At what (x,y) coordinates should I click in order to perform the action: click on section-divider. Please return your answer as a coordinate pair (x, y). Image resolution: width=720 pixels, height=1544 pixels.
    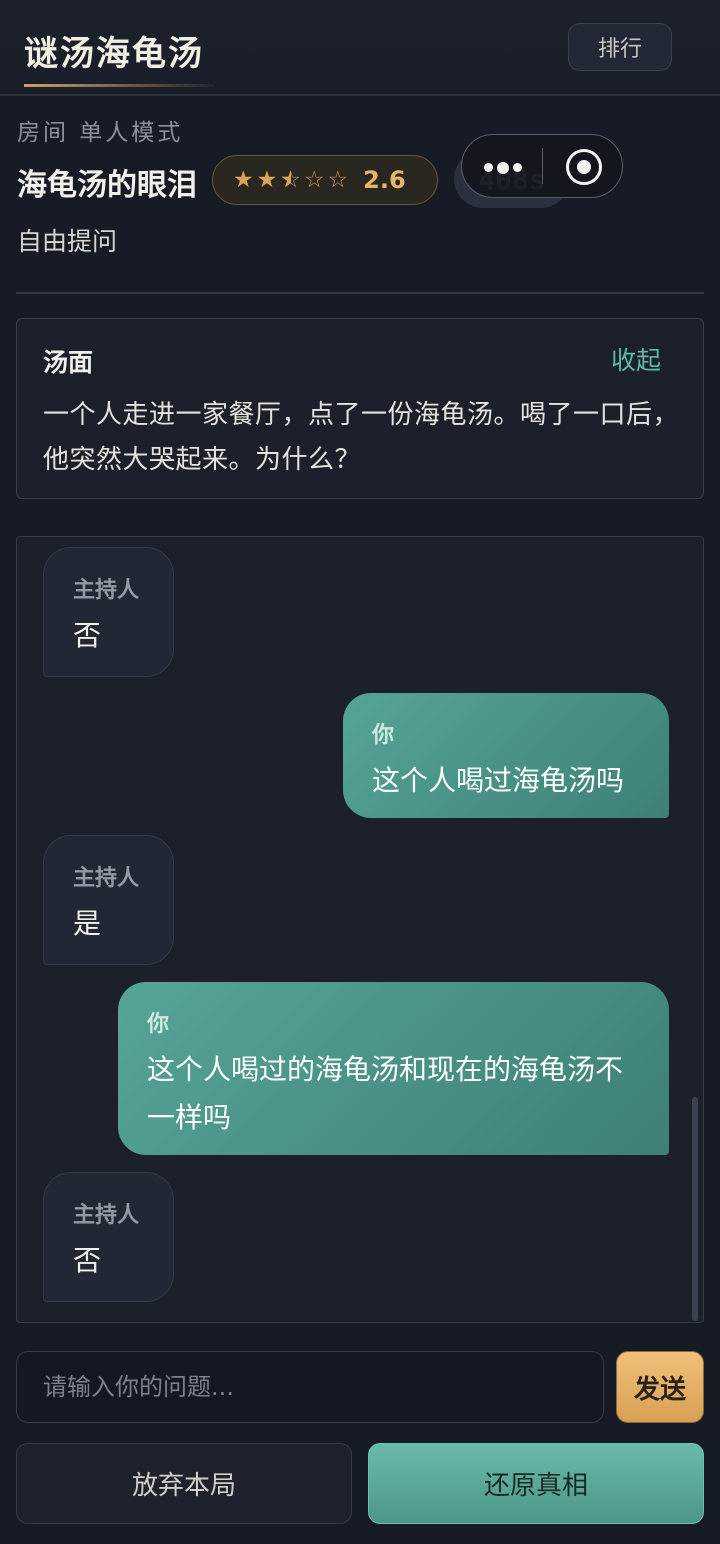
    Looking at the image, I should click on (360, 293).